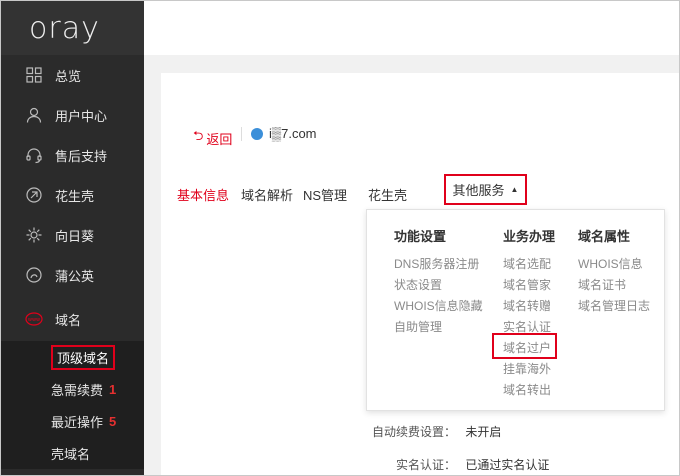  I want to click on back-arrow-icon: ⮌, so click(198, 135).